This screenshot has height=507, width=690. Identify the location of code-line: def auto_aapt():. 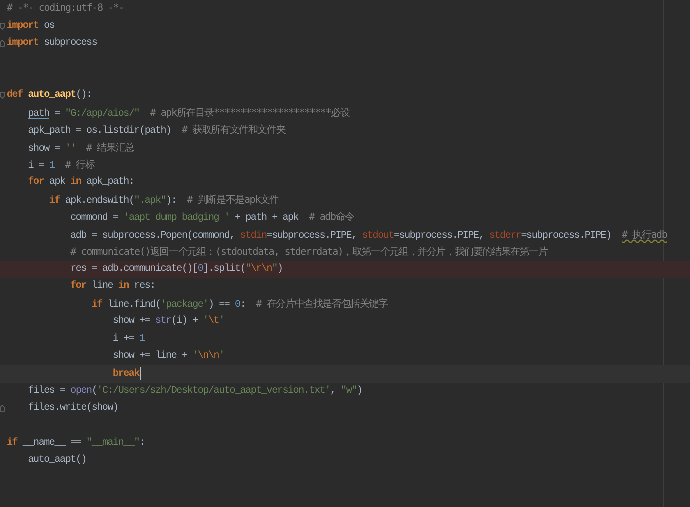
(49, 96).